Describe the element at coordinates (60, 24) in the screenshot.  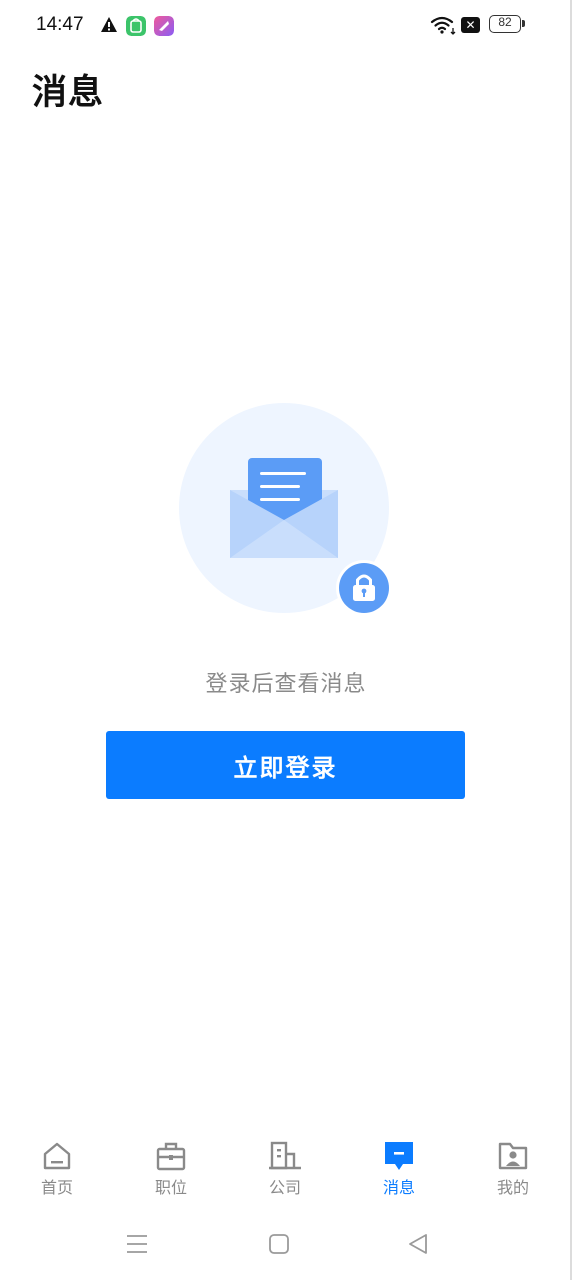
I see `status-time: 14:47` at that location.